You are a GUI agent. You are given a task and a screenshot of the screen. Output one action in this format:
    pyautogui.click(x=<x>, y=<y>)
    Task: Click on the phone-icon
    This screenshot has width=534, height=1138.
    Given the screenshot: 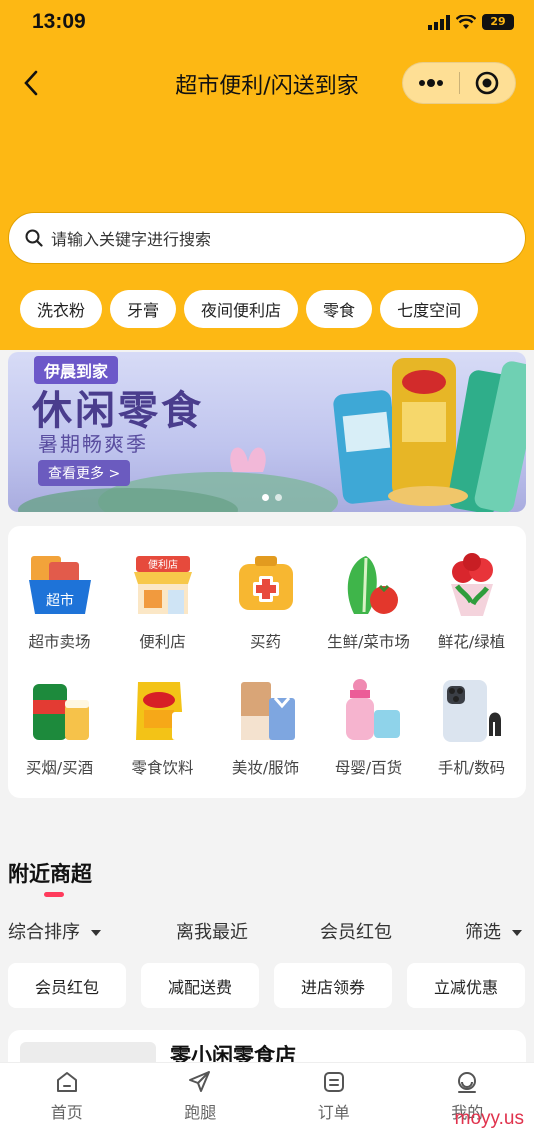 What is the action you would take?
    pyautogui.click(x=471, y=711)
    